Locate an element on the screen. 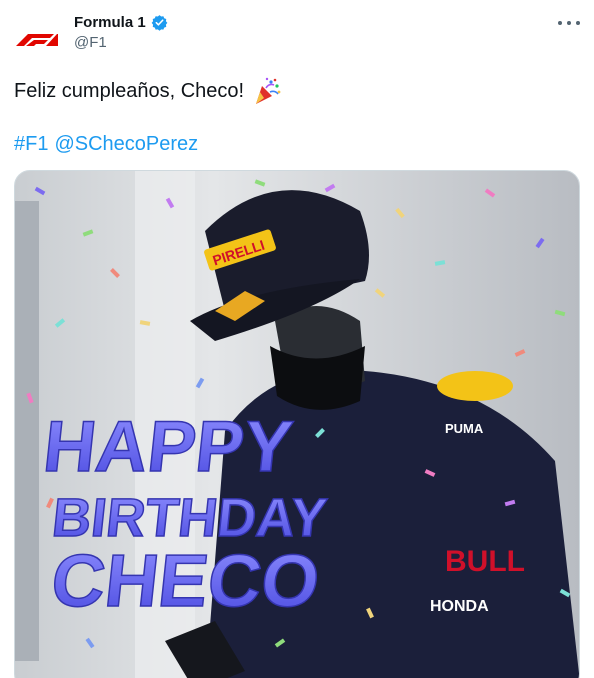 The height and width of the screenshot is (678, 594). formula1-logo is located at coordinates (37, 40).